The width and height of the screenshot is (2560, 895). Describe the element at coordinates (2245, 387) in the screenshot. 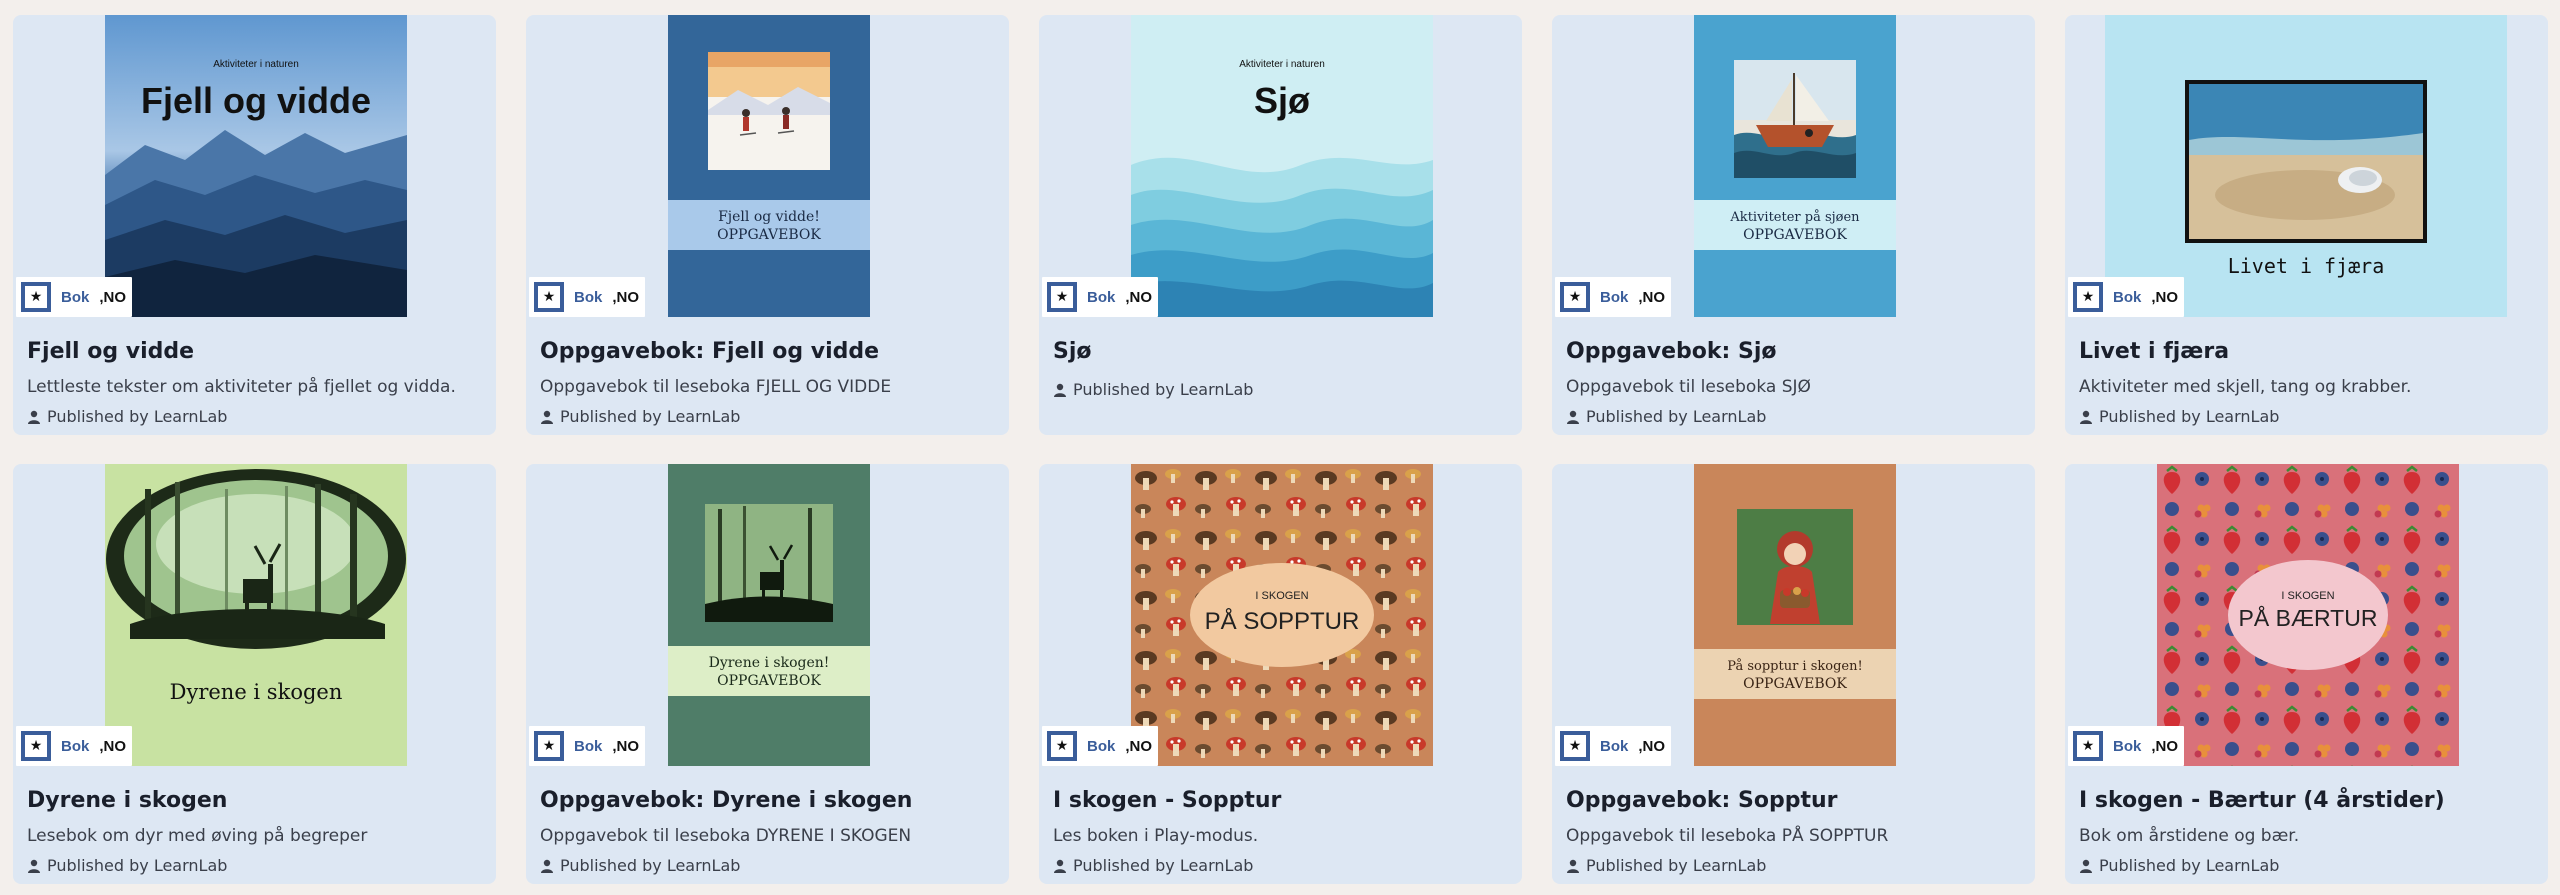

I see `book-description: Aktiviteter med skjell, tang og krabber.` at that location.